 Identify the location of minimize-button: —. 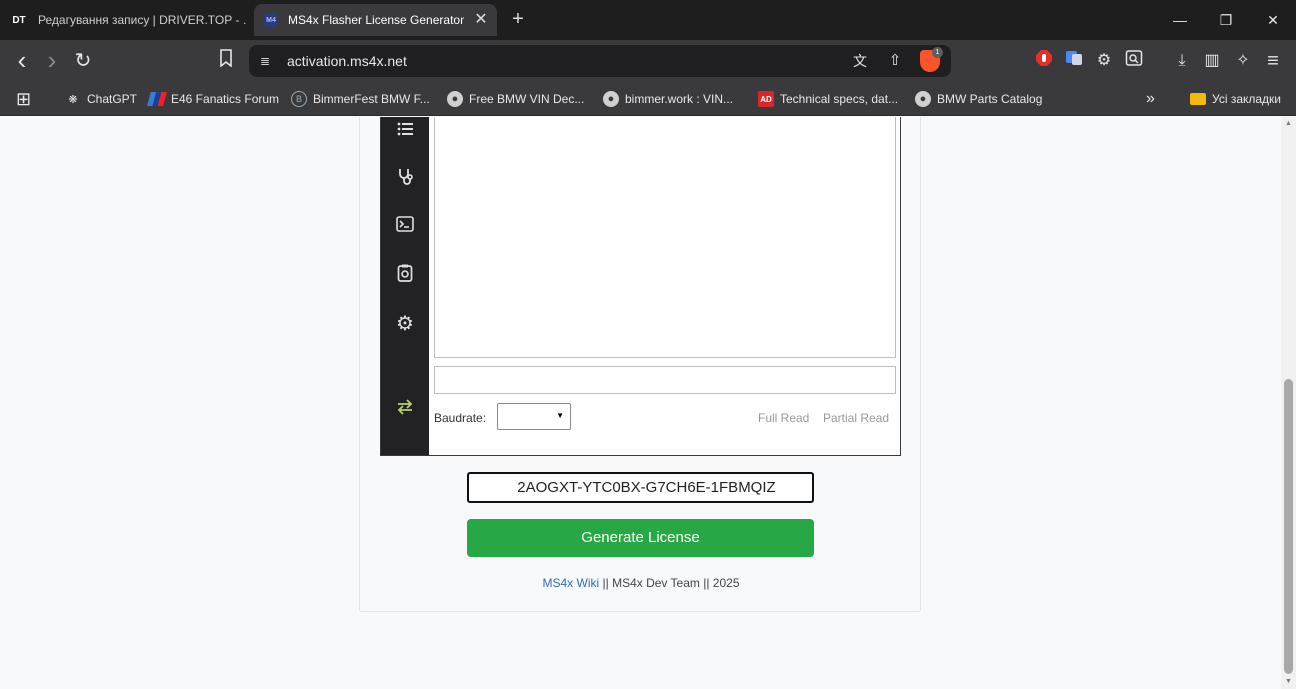
(1180, 20).